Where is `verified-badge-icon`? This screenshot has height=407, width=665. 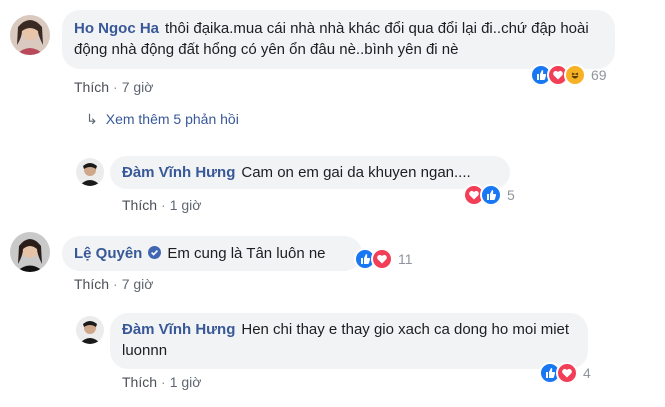
verified-badge-icon is located at coordinates (155, 251).